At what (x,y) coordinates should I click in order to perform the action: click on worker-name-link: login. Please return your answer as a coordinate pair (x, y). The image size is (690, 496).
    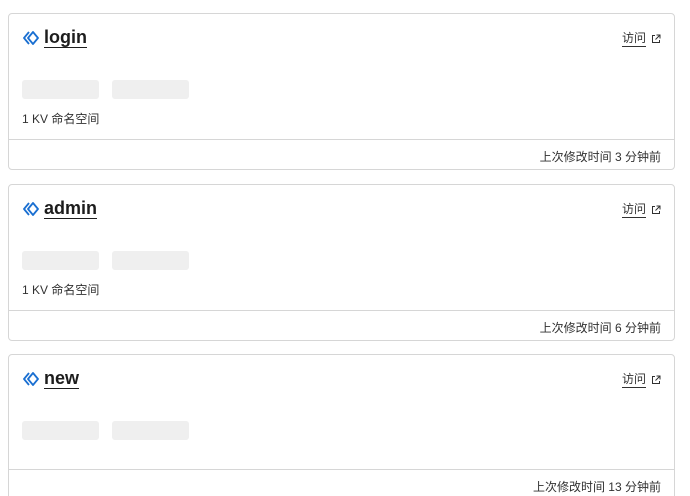
    Looking at the image, I should click on (65, 38).